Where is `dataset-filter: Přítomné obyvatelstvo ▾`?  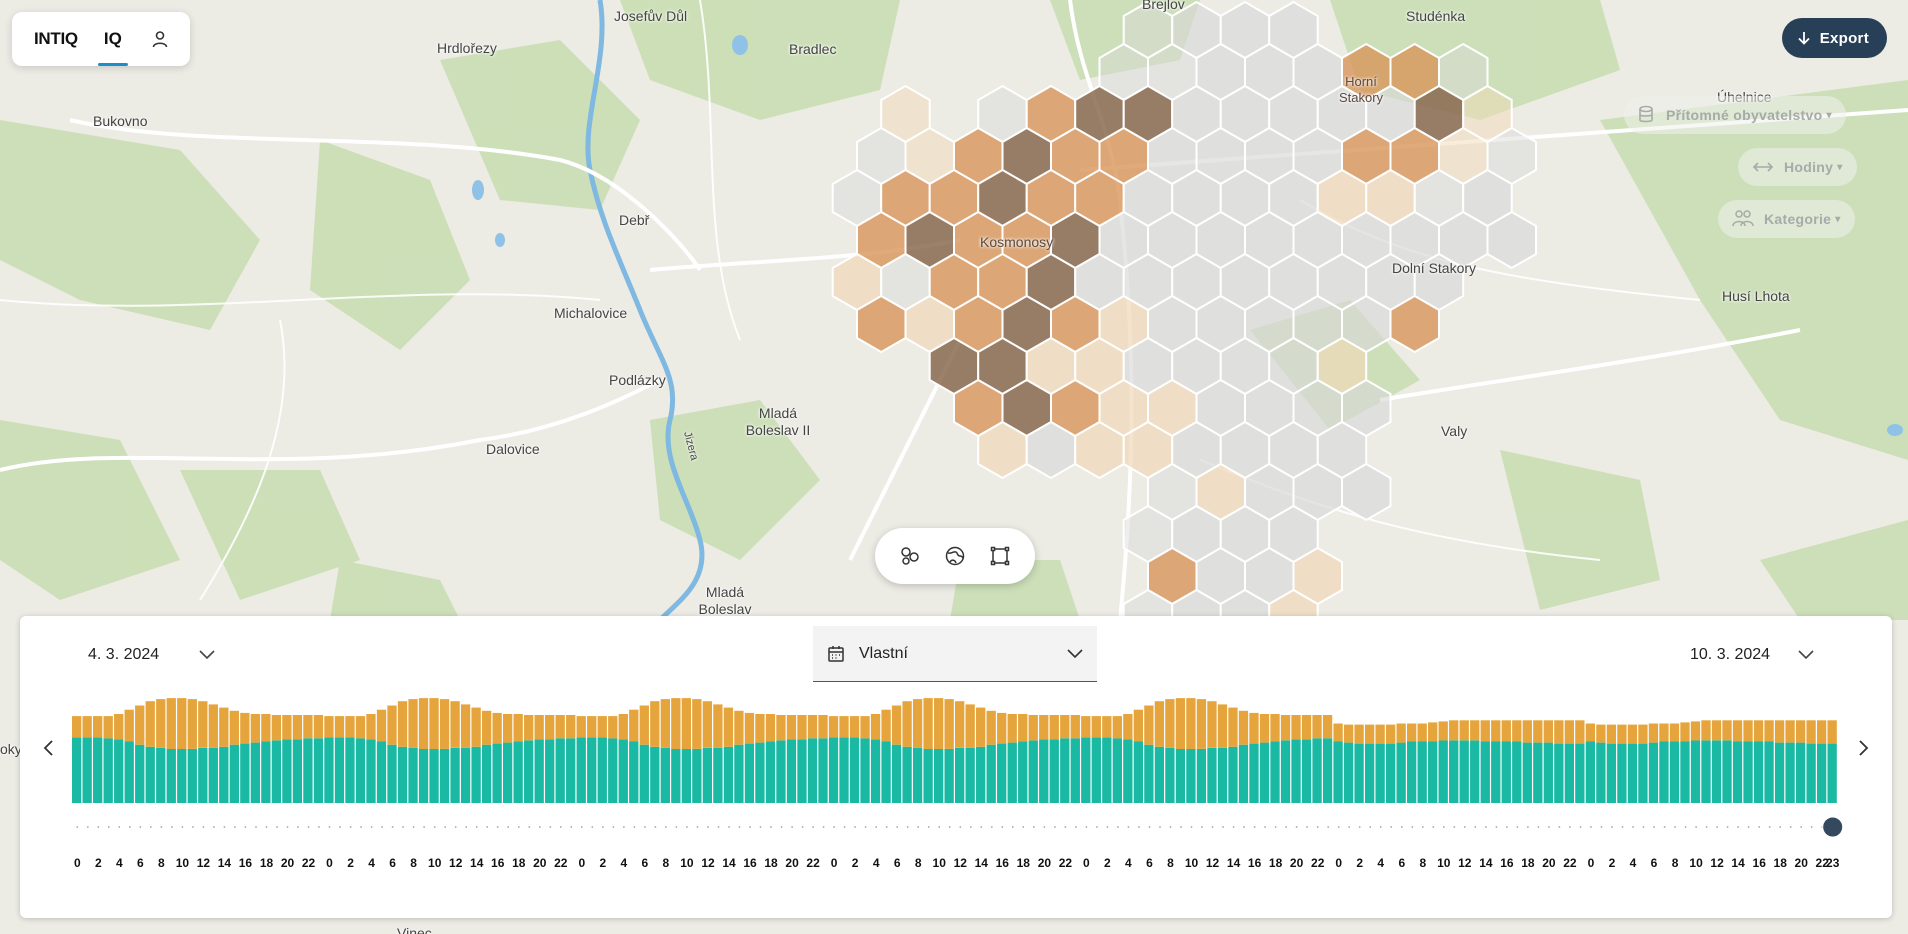
dataset-filter: Přítomné obyvatelstvo ▾ is located at coordinates (1735, 115).